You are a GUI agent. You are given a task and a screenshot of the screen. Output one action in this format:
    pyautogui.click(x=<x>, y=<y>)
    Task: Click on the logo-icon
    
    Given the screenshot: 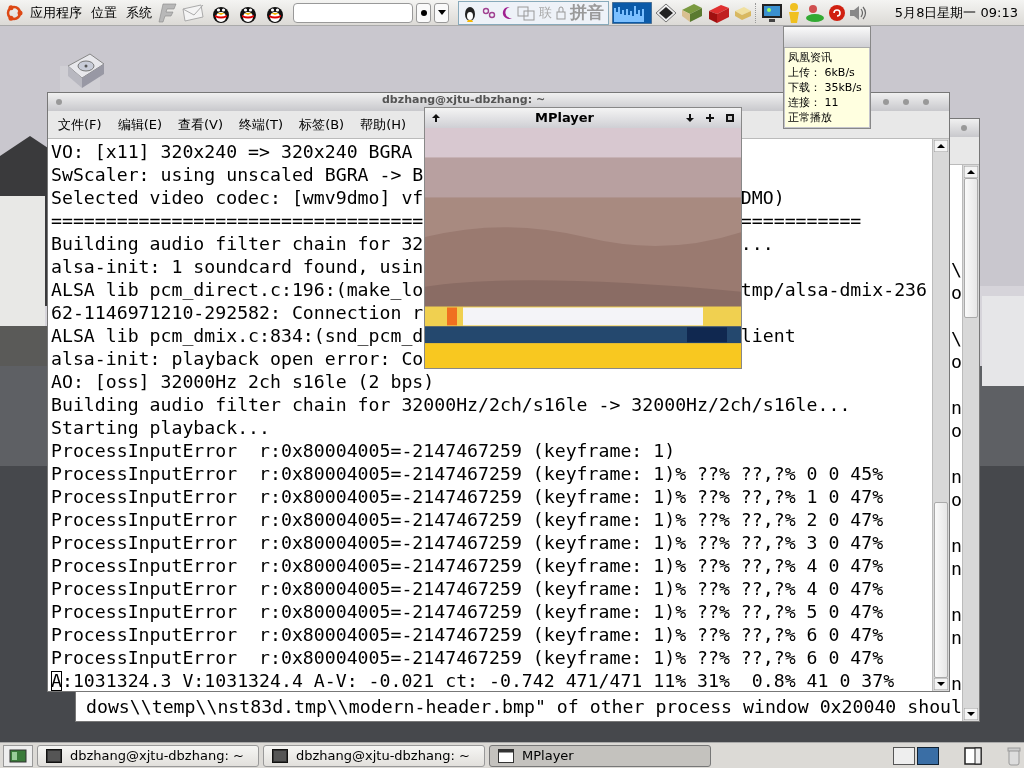 What is the action you would take?
    pyautogui.click(x=14, y=12)
    